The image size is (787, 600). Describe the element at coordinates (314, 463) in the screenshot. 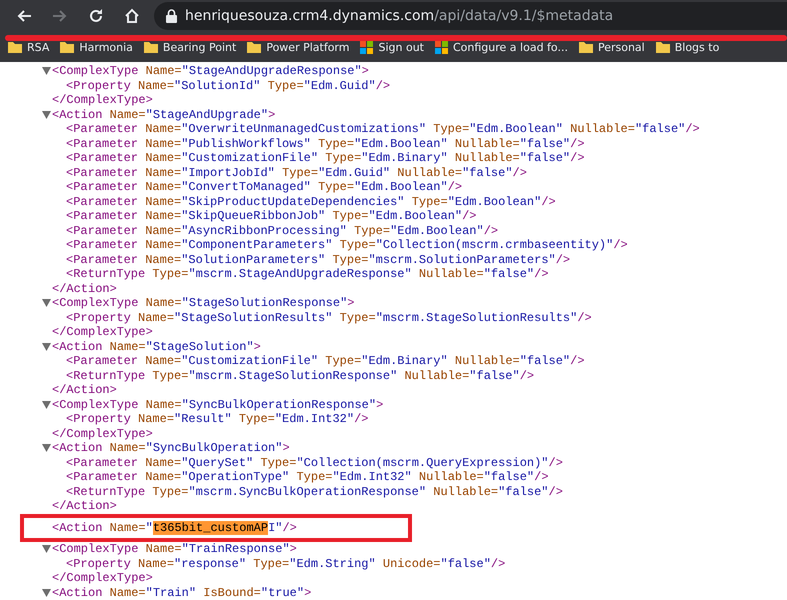

I see `code-line: <Parameter Name="QuerySet" Type="Collection(mscrm.QueryExpression)"/>` at that location.